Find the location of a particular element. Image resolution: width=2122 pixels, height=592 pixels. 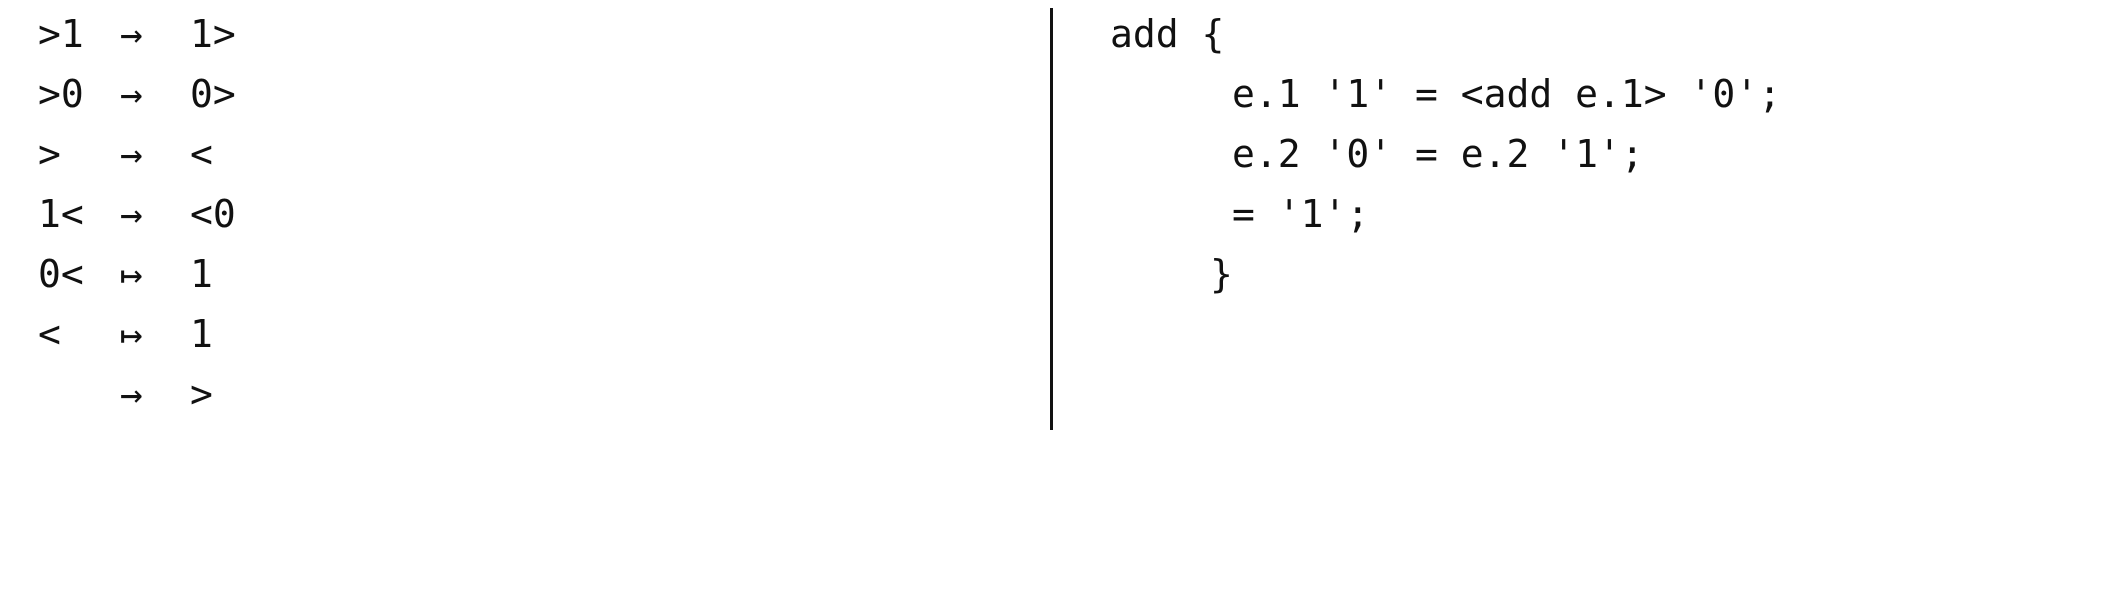

code-line: add { is located at coordinates (1167, 34).